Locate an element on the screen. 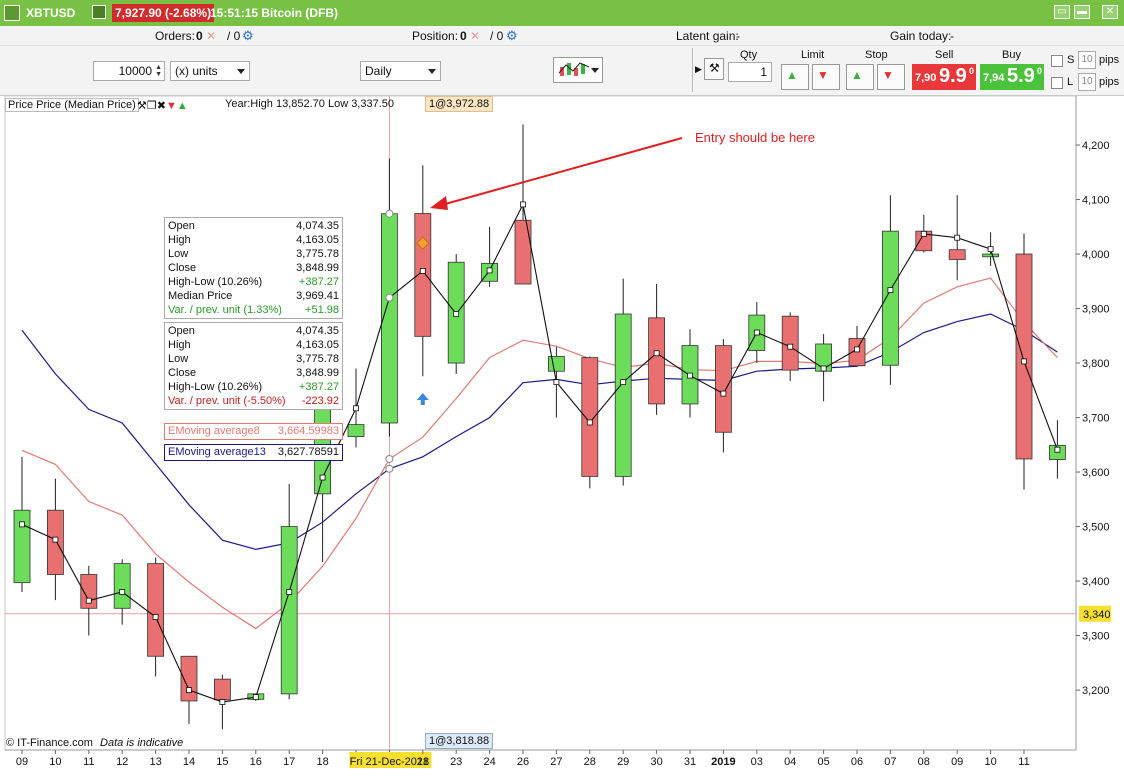 The image size is (1124, 778). x-tick-label: 16 is located at coordinates (256, 762).